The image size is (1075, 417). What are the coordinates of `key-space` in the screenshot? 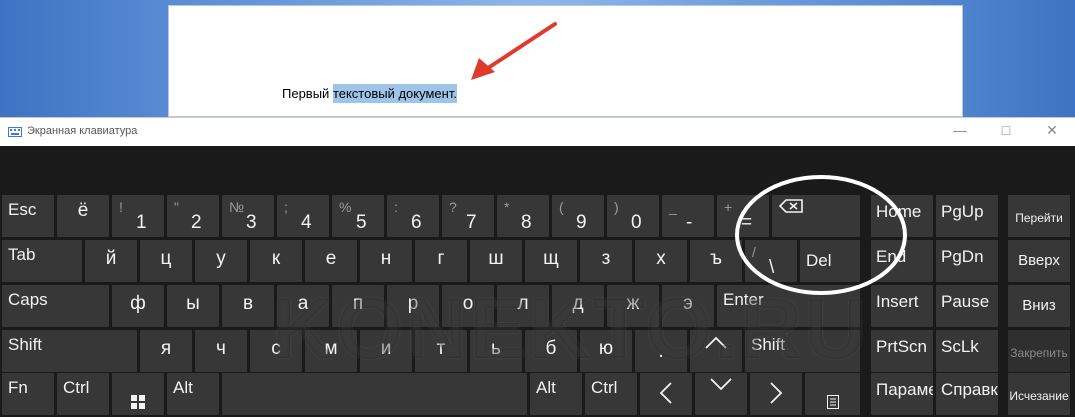 It's located at (374, 394).